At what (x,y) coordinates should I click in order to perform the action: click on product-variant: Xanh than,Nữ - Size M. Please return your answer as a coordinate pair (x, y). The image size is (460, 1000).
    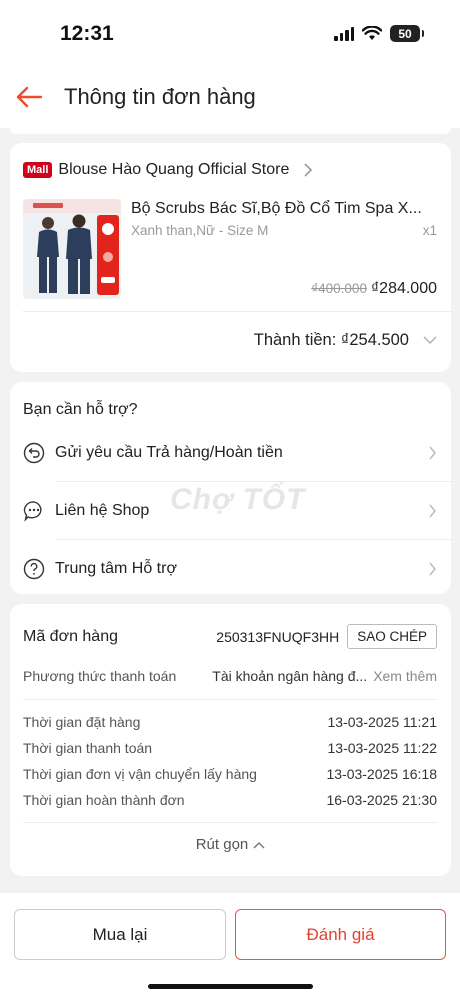
    Looking at the image, I should click on (200, 230).